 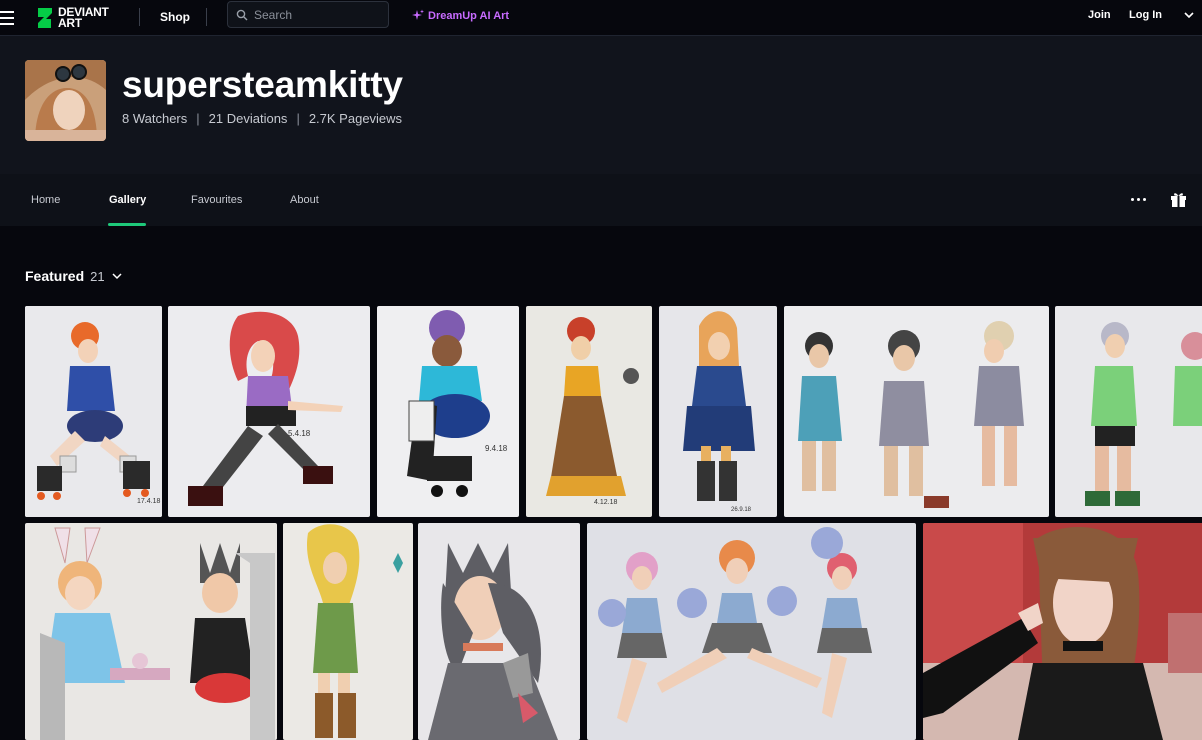 I want to click on active-tab-indicator, so click(x=127, y=224).